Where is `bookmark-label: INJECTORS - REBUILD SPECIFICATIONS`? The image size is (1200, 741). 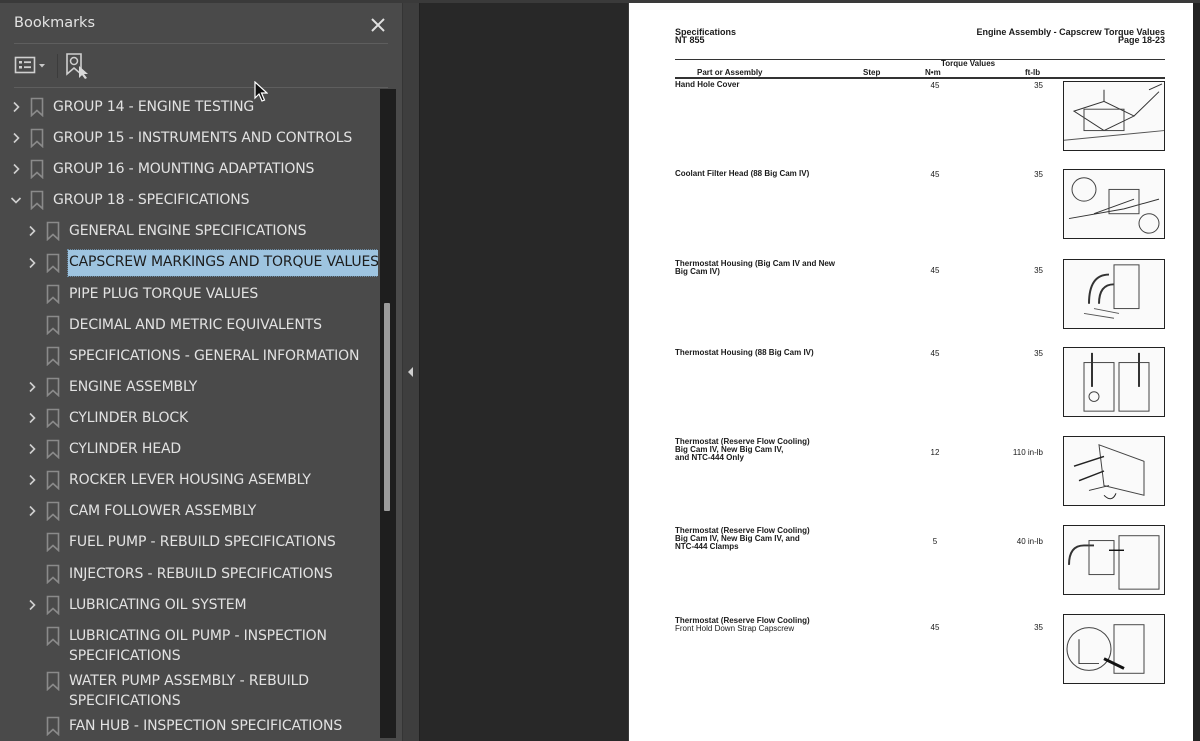 bookmark-label: INJECTORS - REBUILD SPECIFICATIONS is located at coordinates (201, 573).